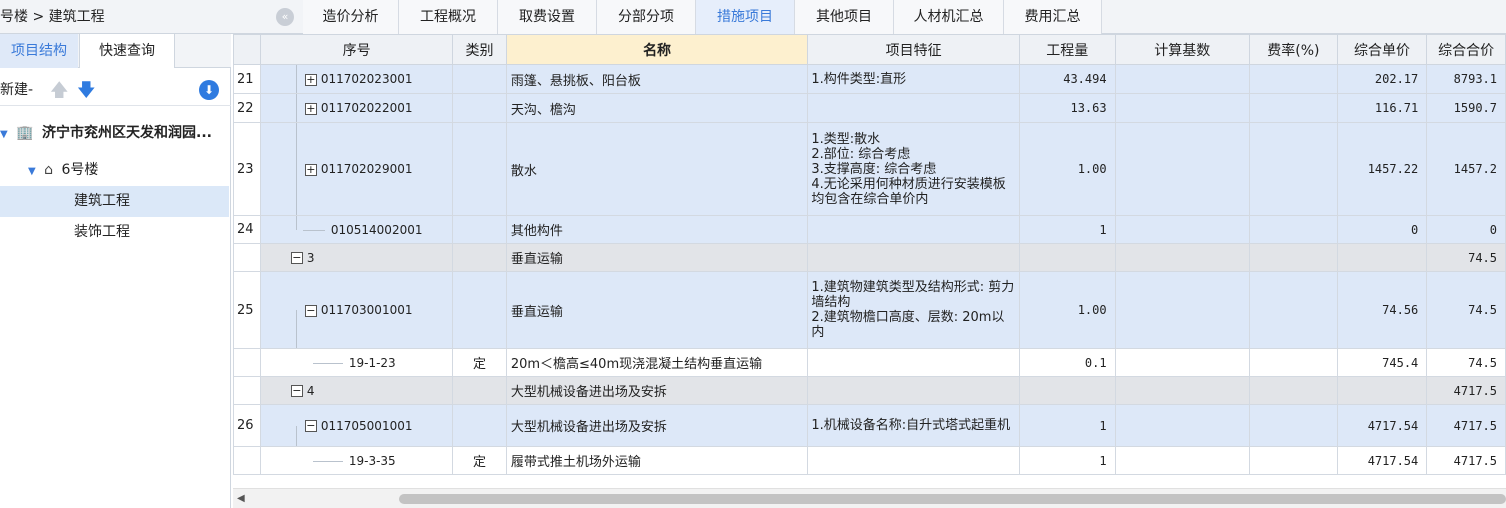 The height and width of the screenshot is (508, 1506). What do you see at coordinates (39, 51) in the screenshot?
I see `tab-project-structure: 项目结构` at bounding box center [39, 51].